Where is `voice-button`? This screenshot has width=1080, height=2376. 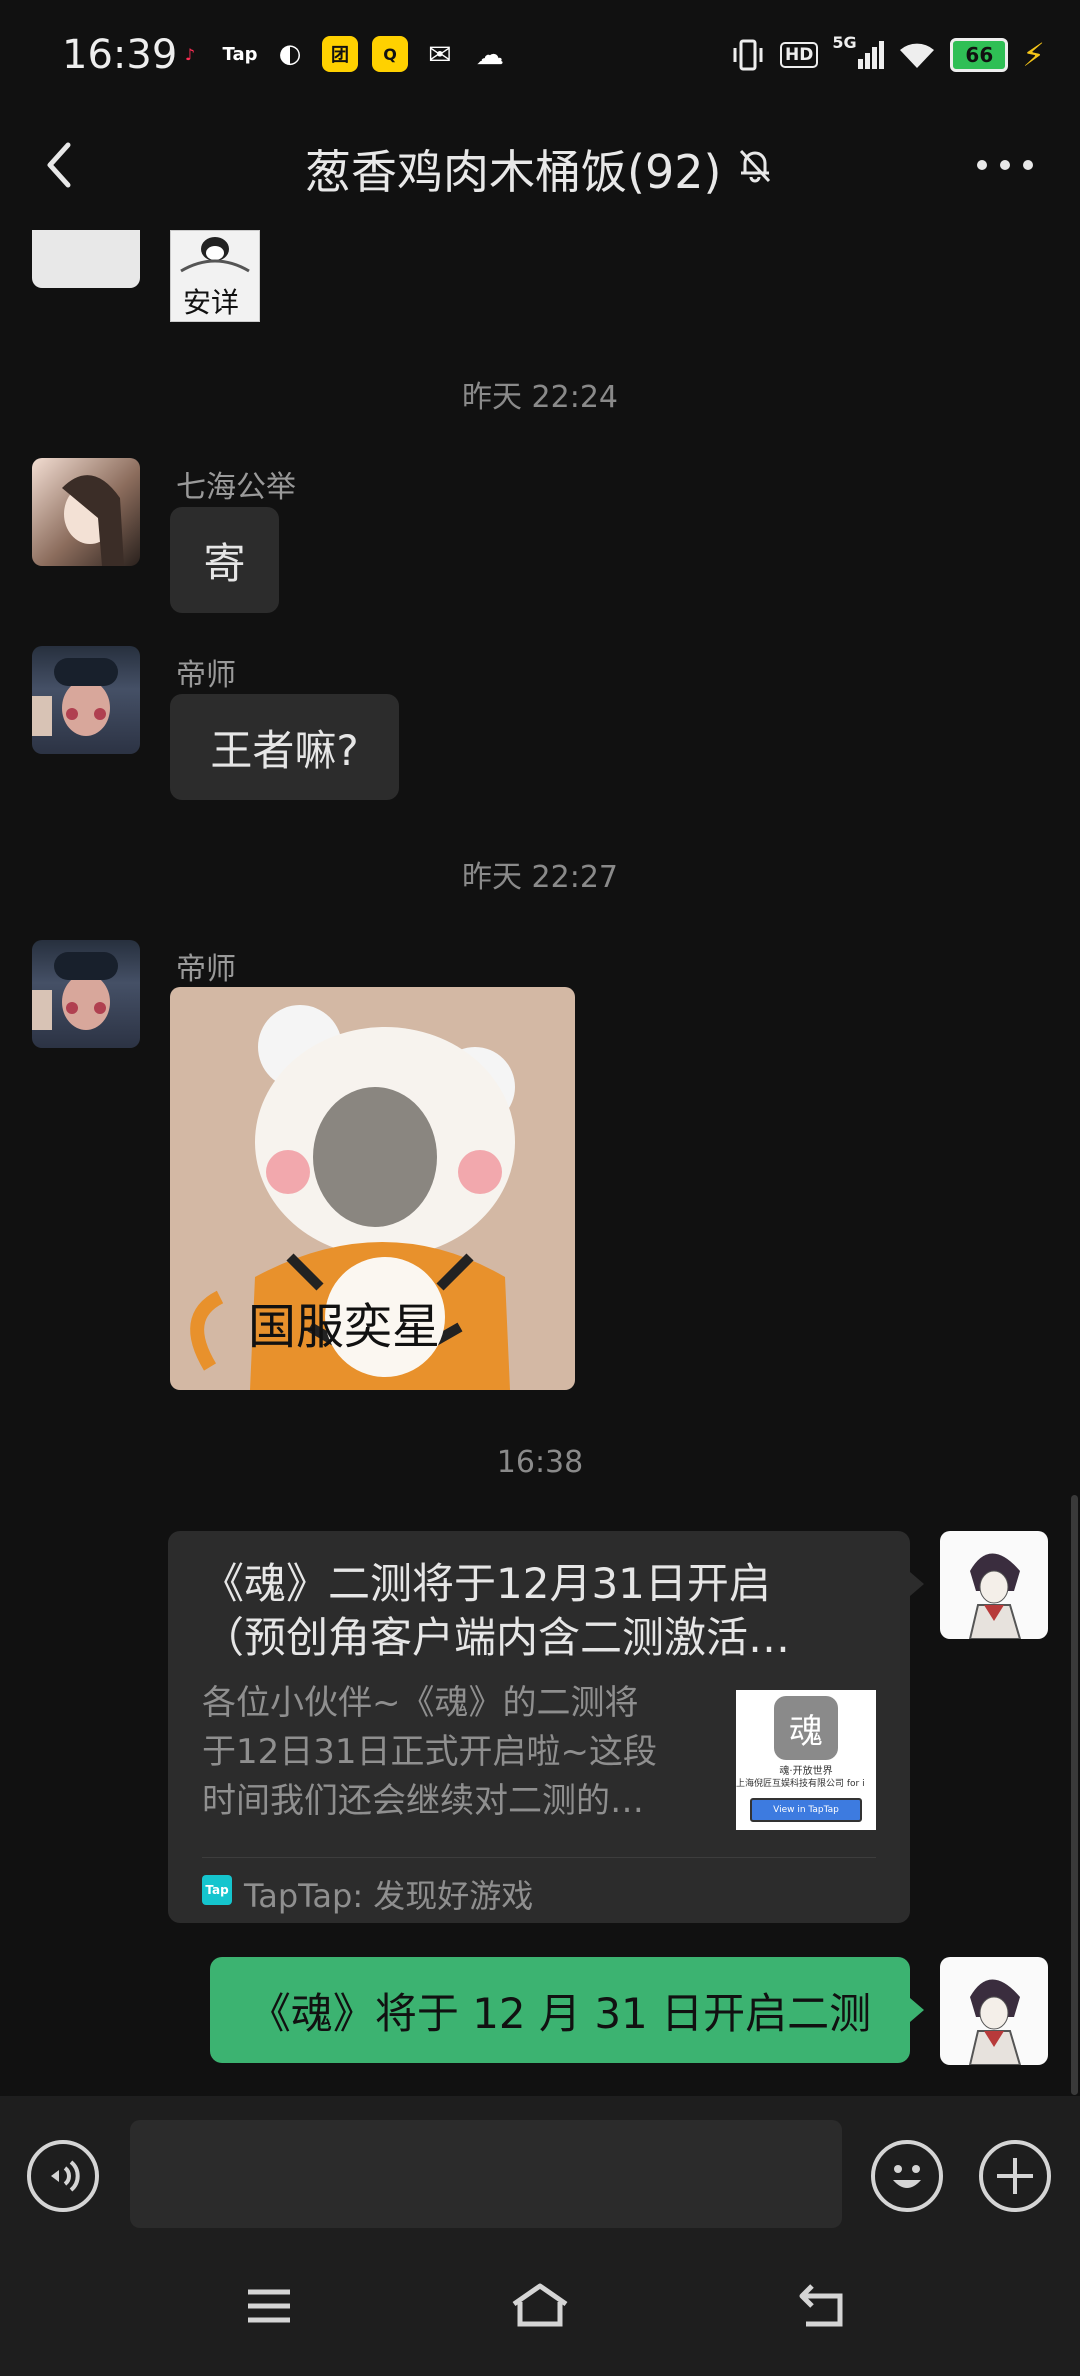 voice-button is located at coordinates (63, 2176).